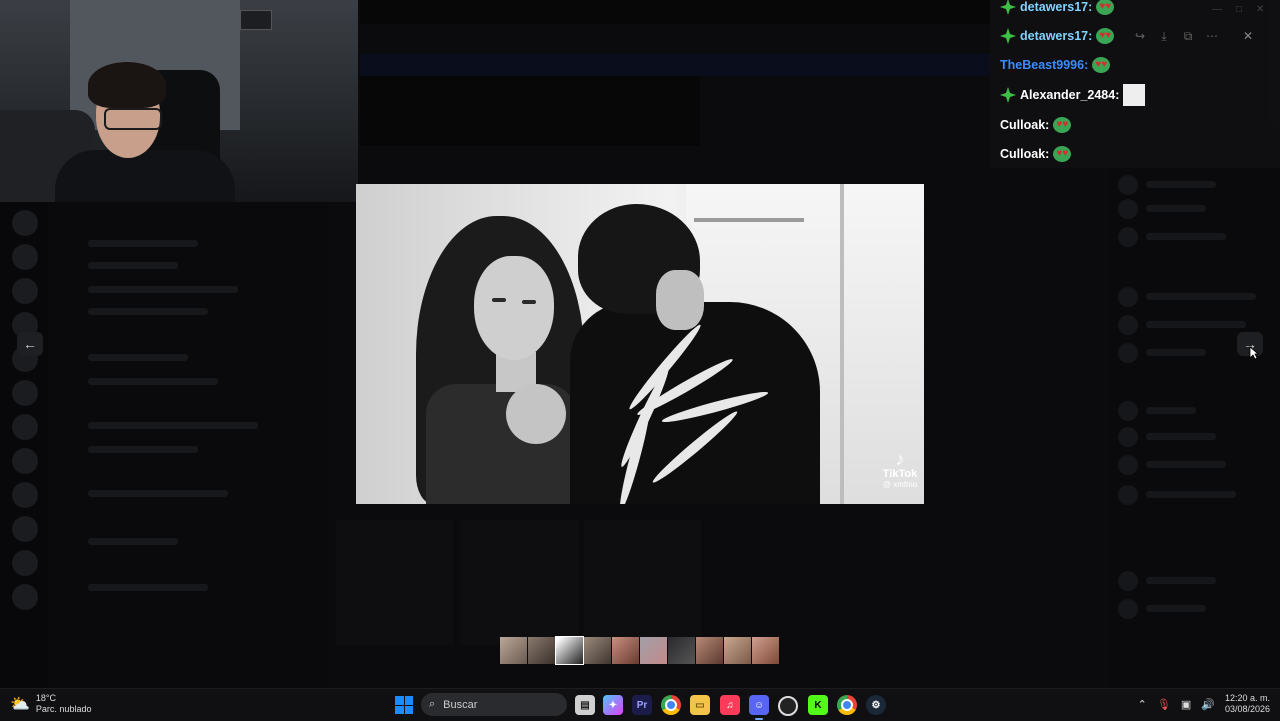 The image size is (1280, 721). I want to click on chat-username: detawers17:, so click(1056, 36).